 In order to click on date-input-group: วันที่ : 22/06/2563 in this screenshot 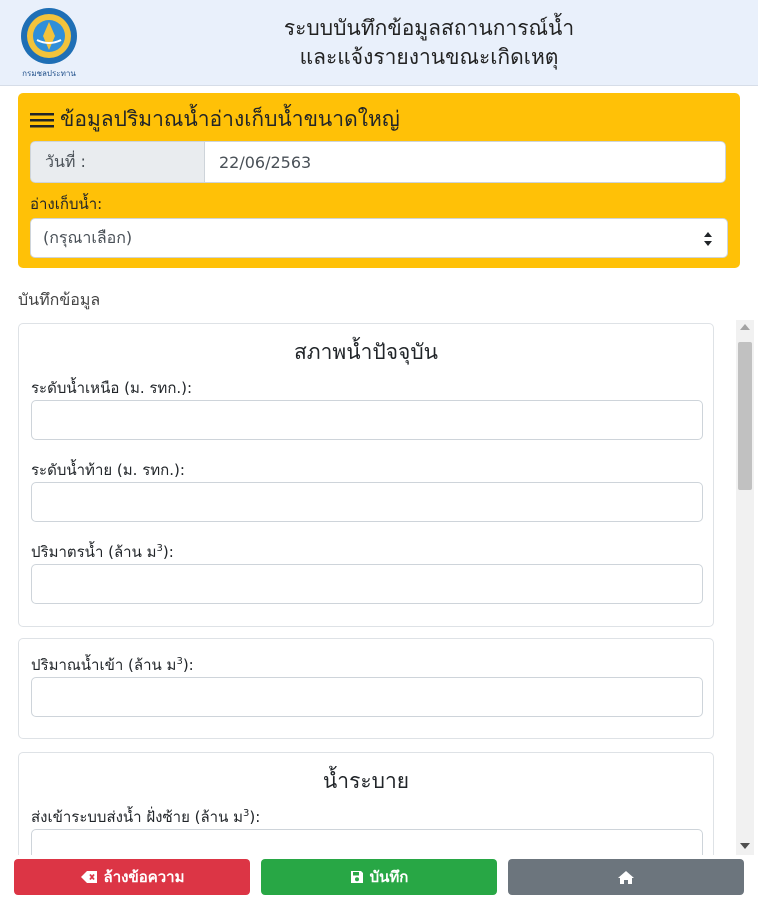, I will do `click(378, 162)`.